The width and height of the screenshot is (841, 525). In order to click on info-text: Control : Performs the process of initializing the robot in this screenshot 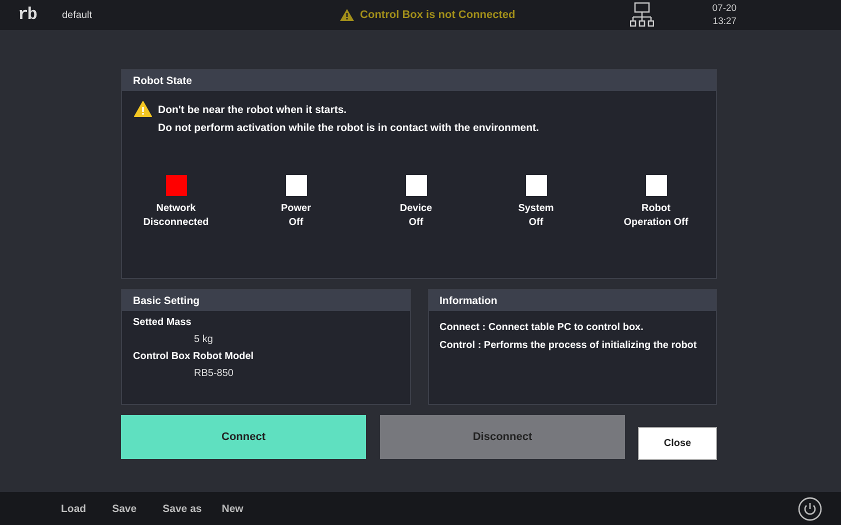, I will do `click(569, 346)`.